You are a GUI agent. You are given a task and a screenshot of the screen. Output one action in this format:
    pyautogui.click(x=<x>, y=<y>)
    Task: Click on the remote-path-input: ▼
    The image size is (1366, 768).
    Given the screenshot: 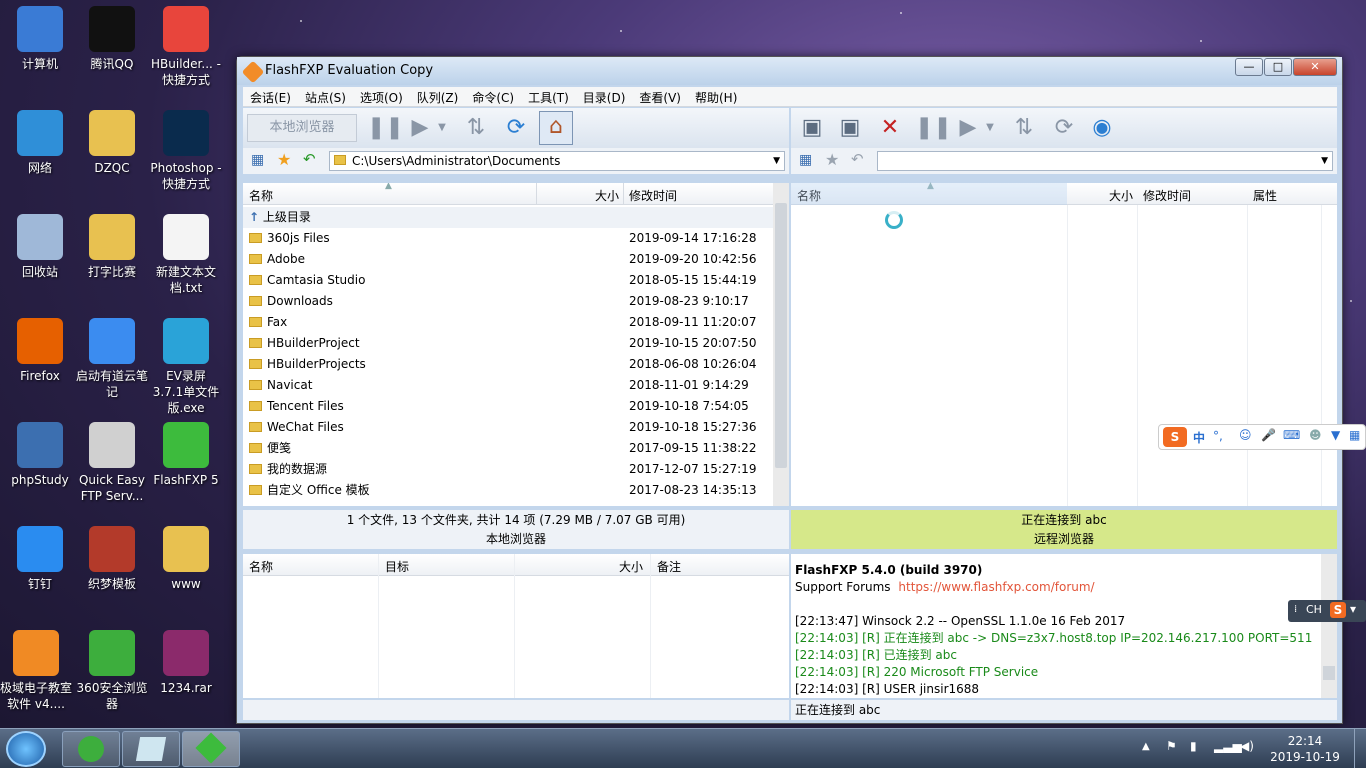 What is the action you would take?
    pyautogui.click(x=1105, y=161)
    